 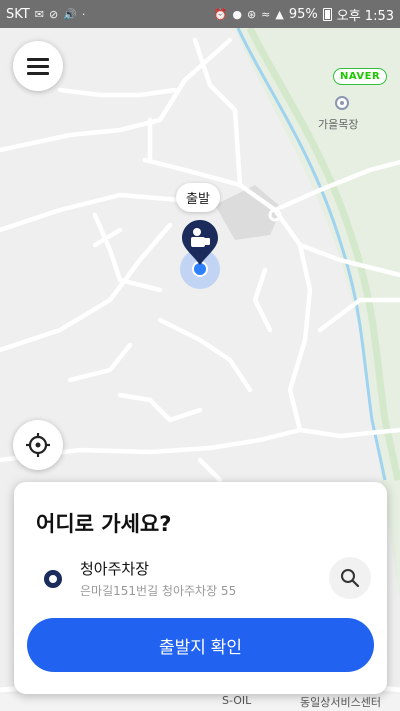 I want to click on search-icon, so click(x=350, y=578).